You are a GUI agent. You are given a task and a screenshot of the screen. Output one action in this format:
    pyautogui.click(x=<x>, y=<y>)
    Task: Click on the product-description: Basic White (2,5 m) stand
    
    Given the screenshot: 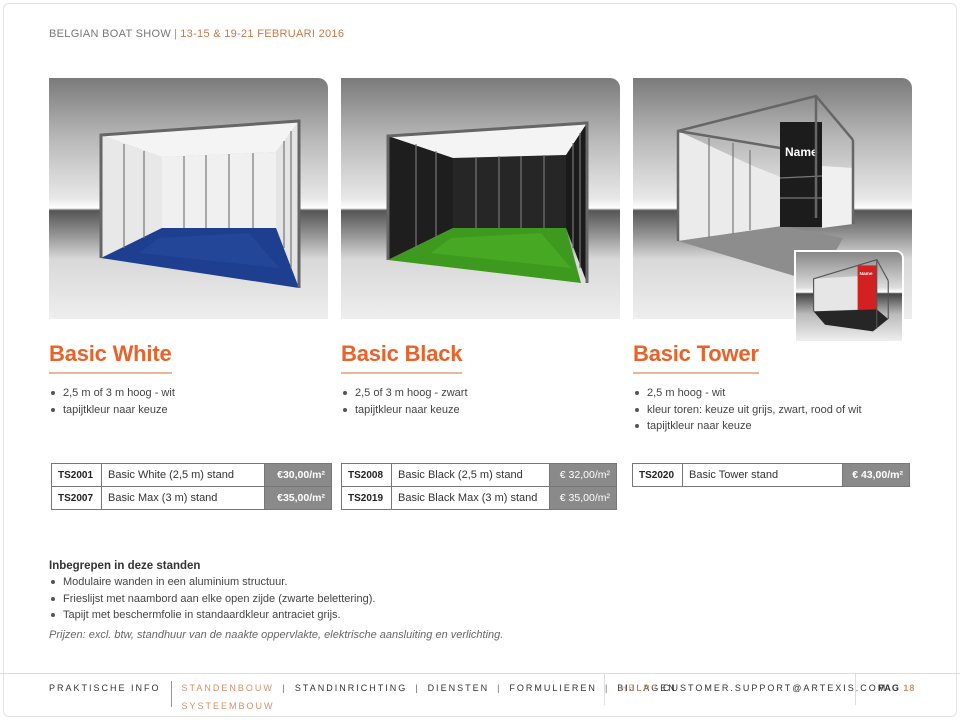 What is the action you would take?
    pyautogui.click(x=183, y=475)
    